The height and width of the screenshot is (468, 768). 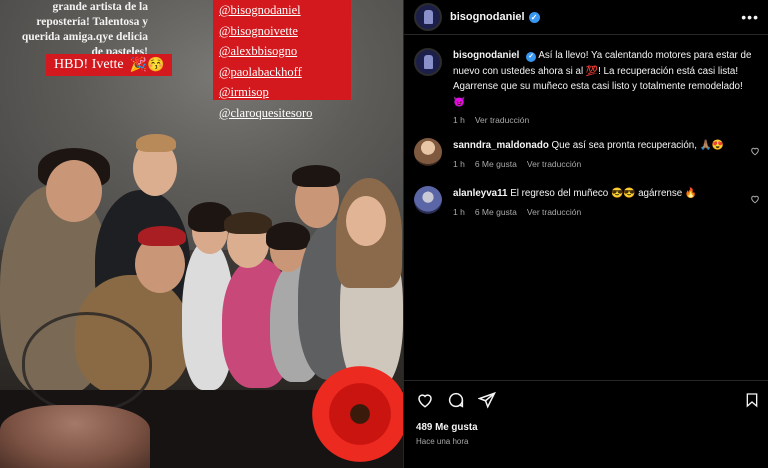 I want to click on hbd-emoji: 🎉😚, so click(x=147, y=65).